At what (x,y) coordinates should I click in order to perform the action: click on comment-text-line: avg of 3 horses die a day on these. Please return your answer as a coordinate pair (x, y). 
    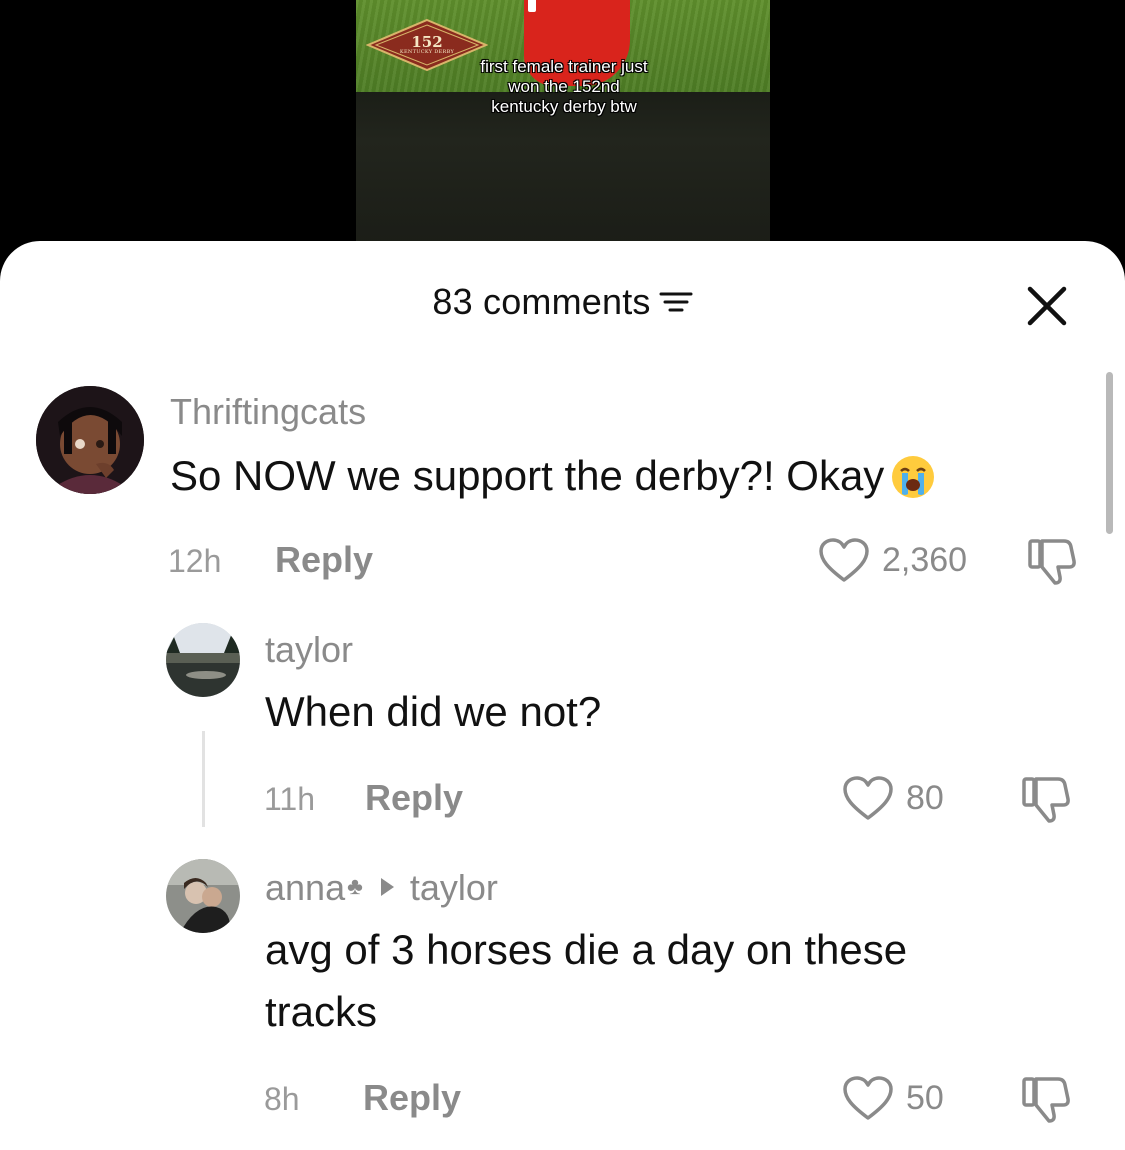
    Looking at the image, I should click on (586, 949).